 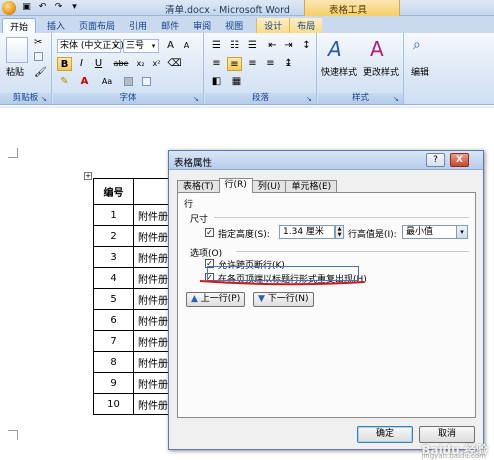 I want to click on italic-button: I, so click(x=81, y=64).